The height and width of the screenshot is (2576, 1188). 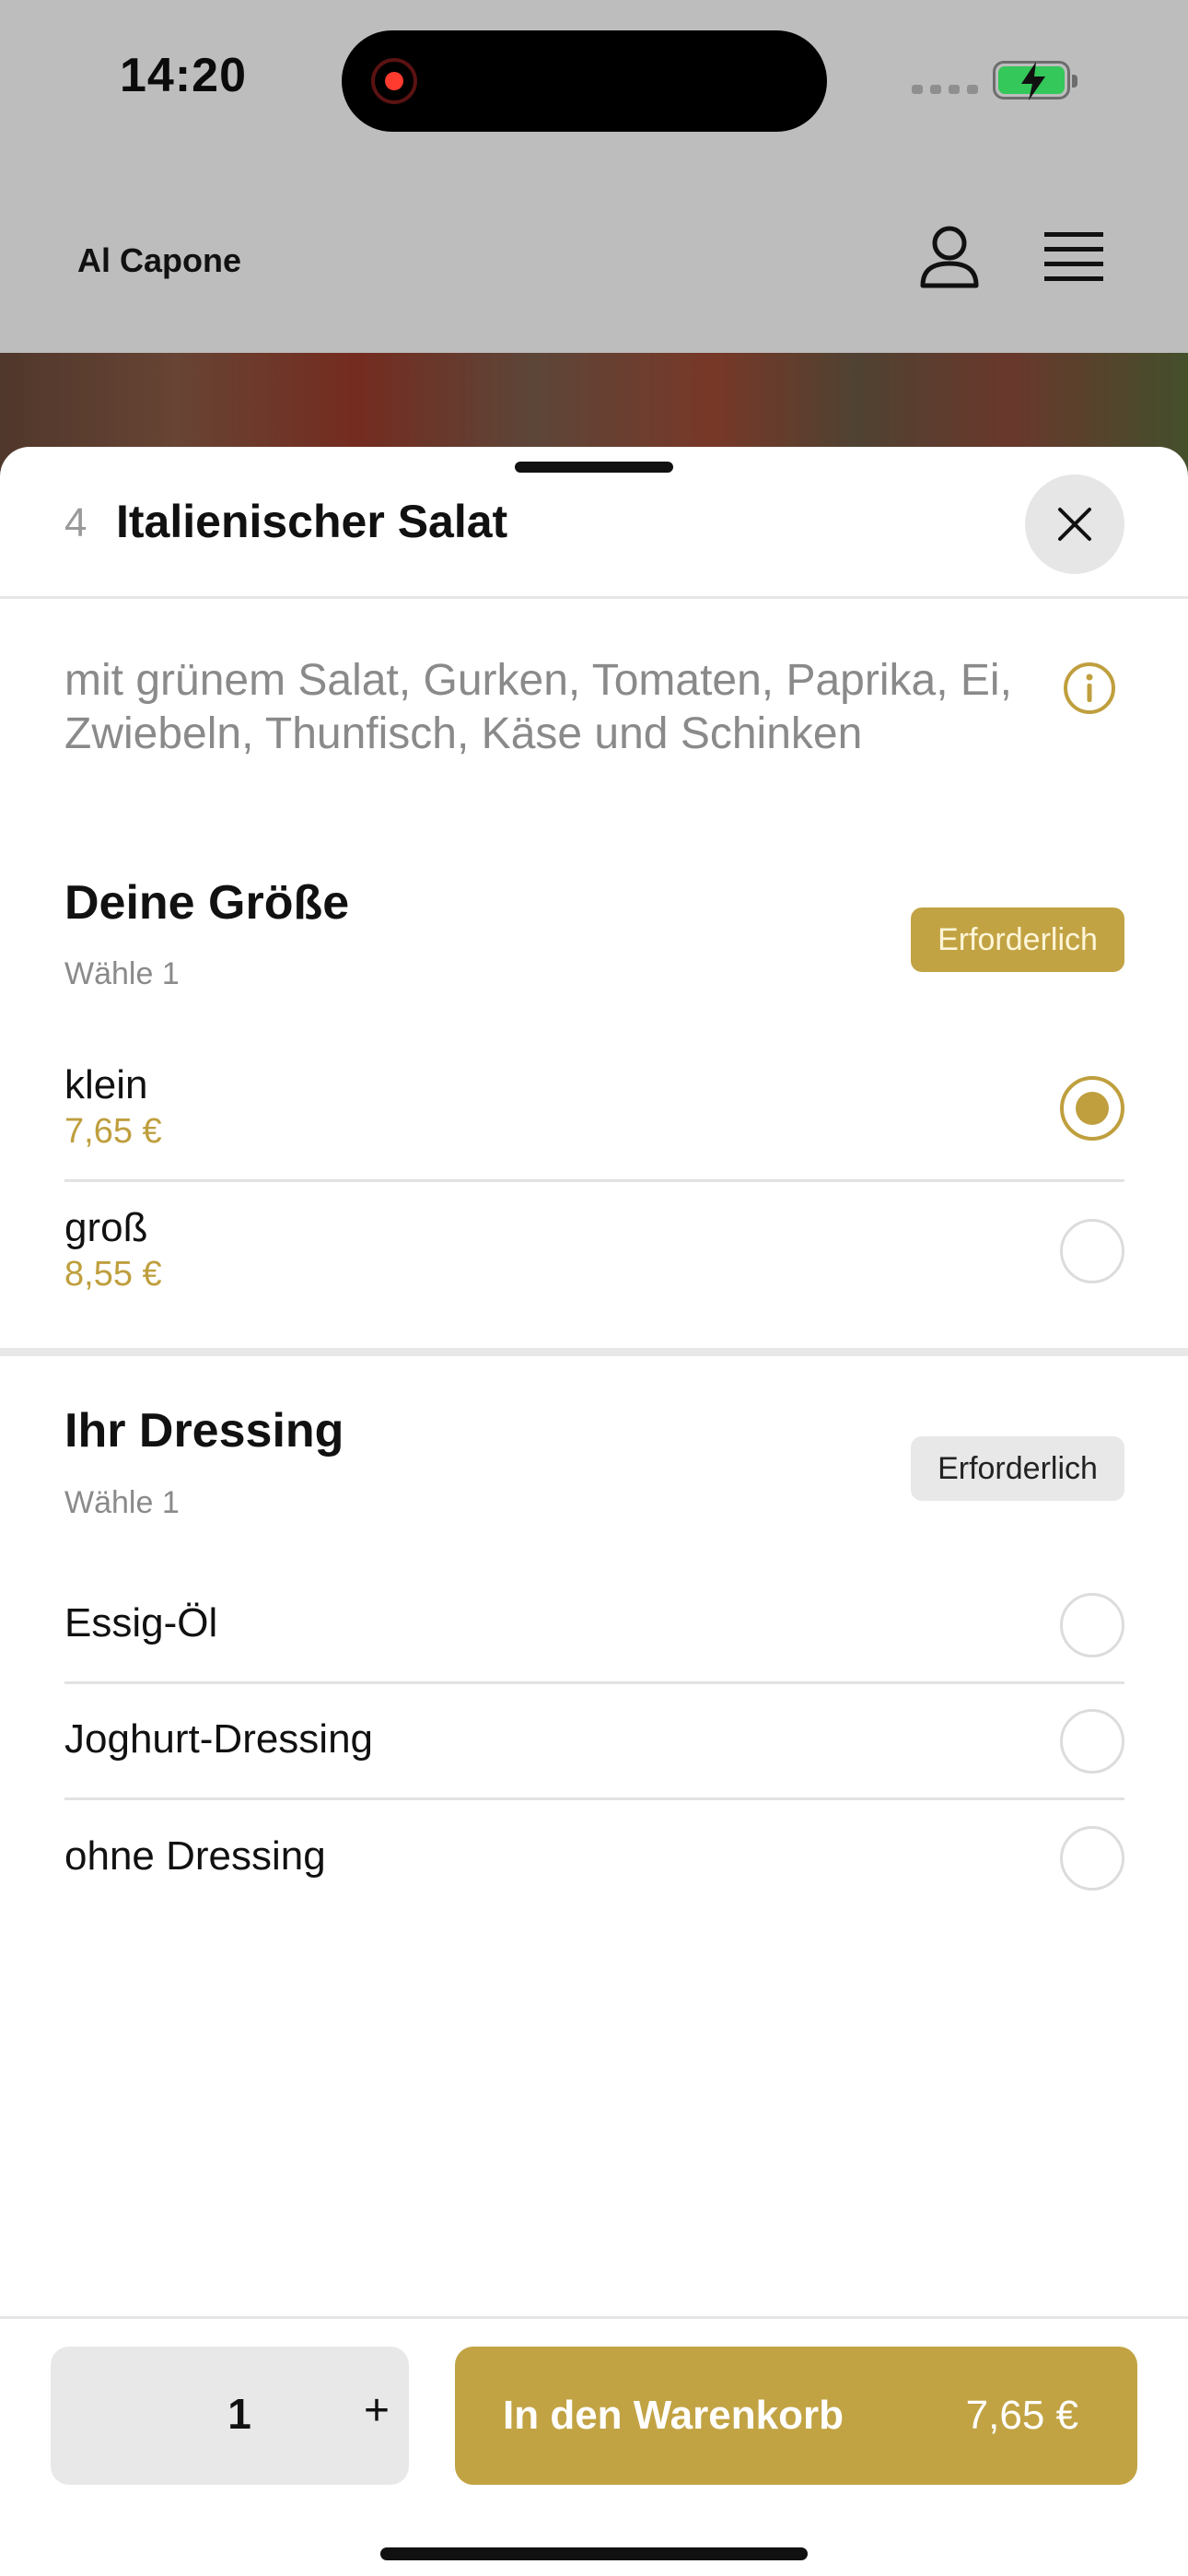 What do you see at coordinates (195, 1856) in the screenshot?
I see `option-label: ohne Dressing` at bounding box center [195, 1856].